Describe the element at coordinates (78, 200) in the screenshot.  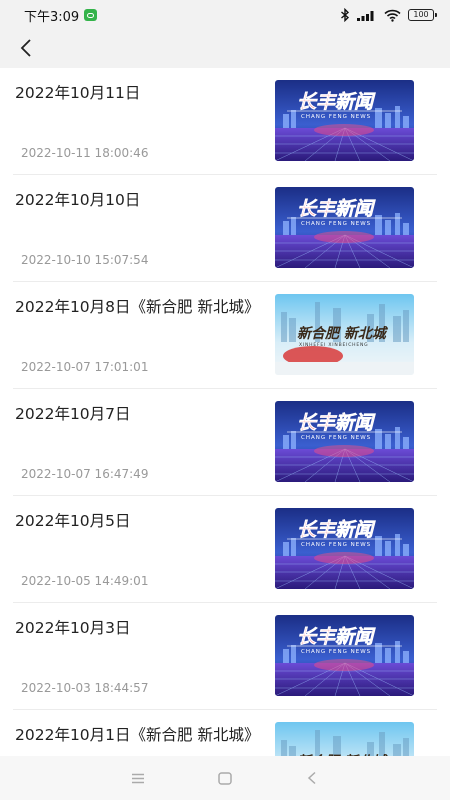
I see `news-item-title: 2022年10月10日` at that location.